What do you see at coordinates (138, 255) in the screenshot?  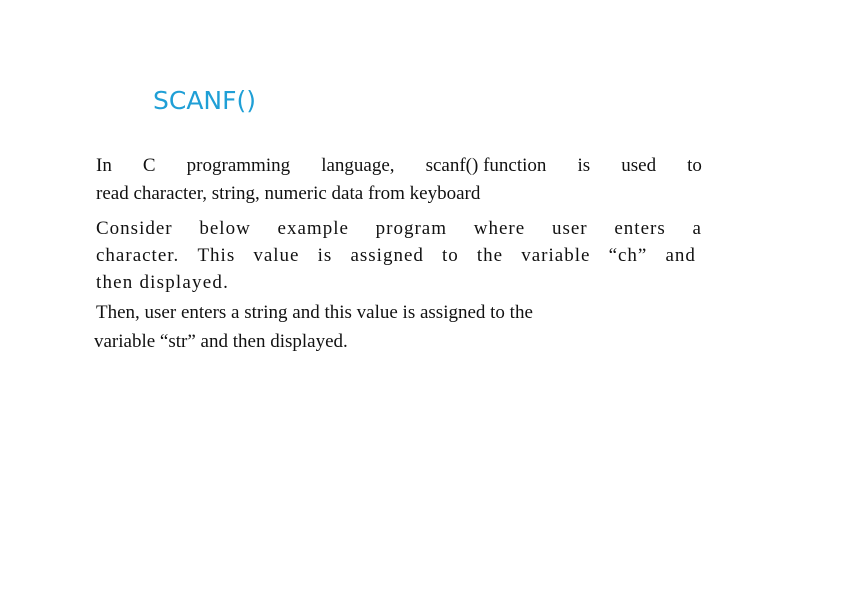 I see `word: character.` at bounding box center [138, 255].